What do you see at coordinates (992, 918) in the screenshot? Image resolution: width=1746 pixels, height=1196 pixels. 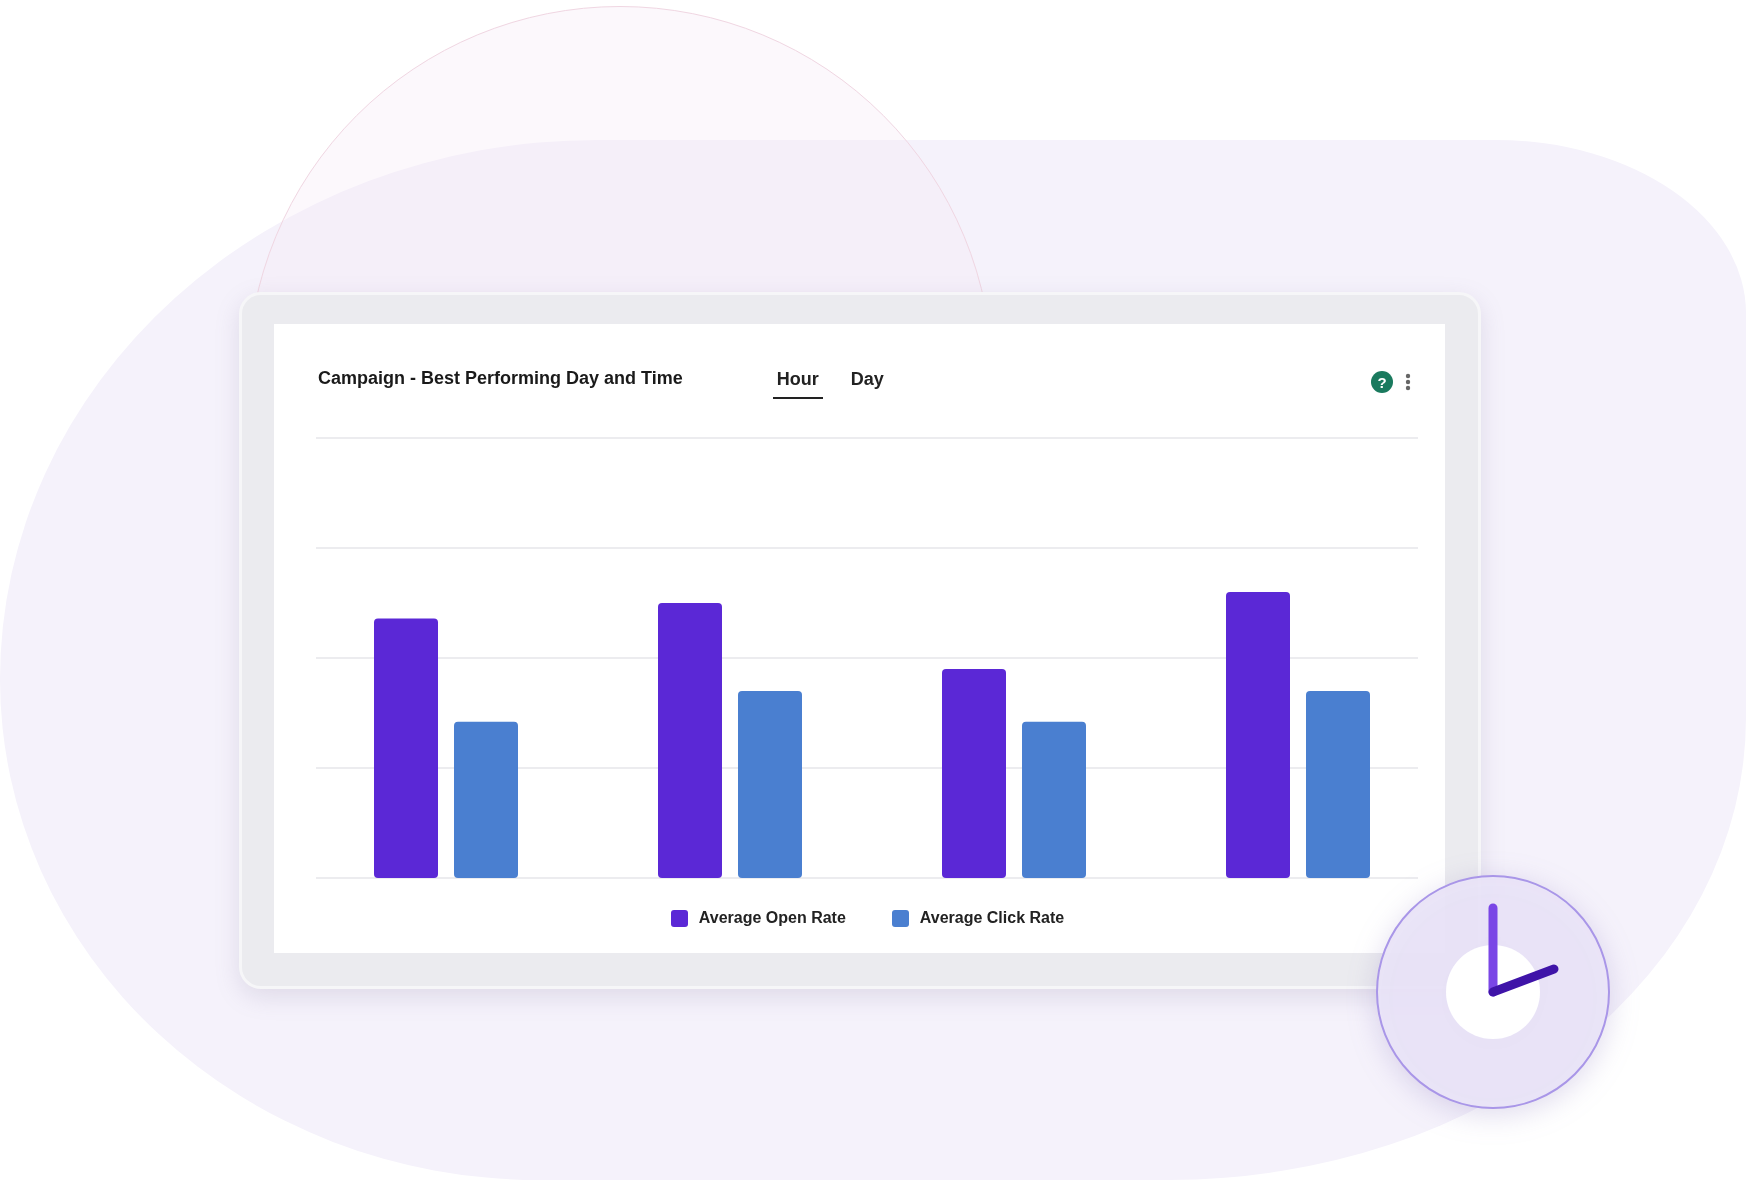 I see `legend-label: Average Click Rate` at bounding box center [992, 918].